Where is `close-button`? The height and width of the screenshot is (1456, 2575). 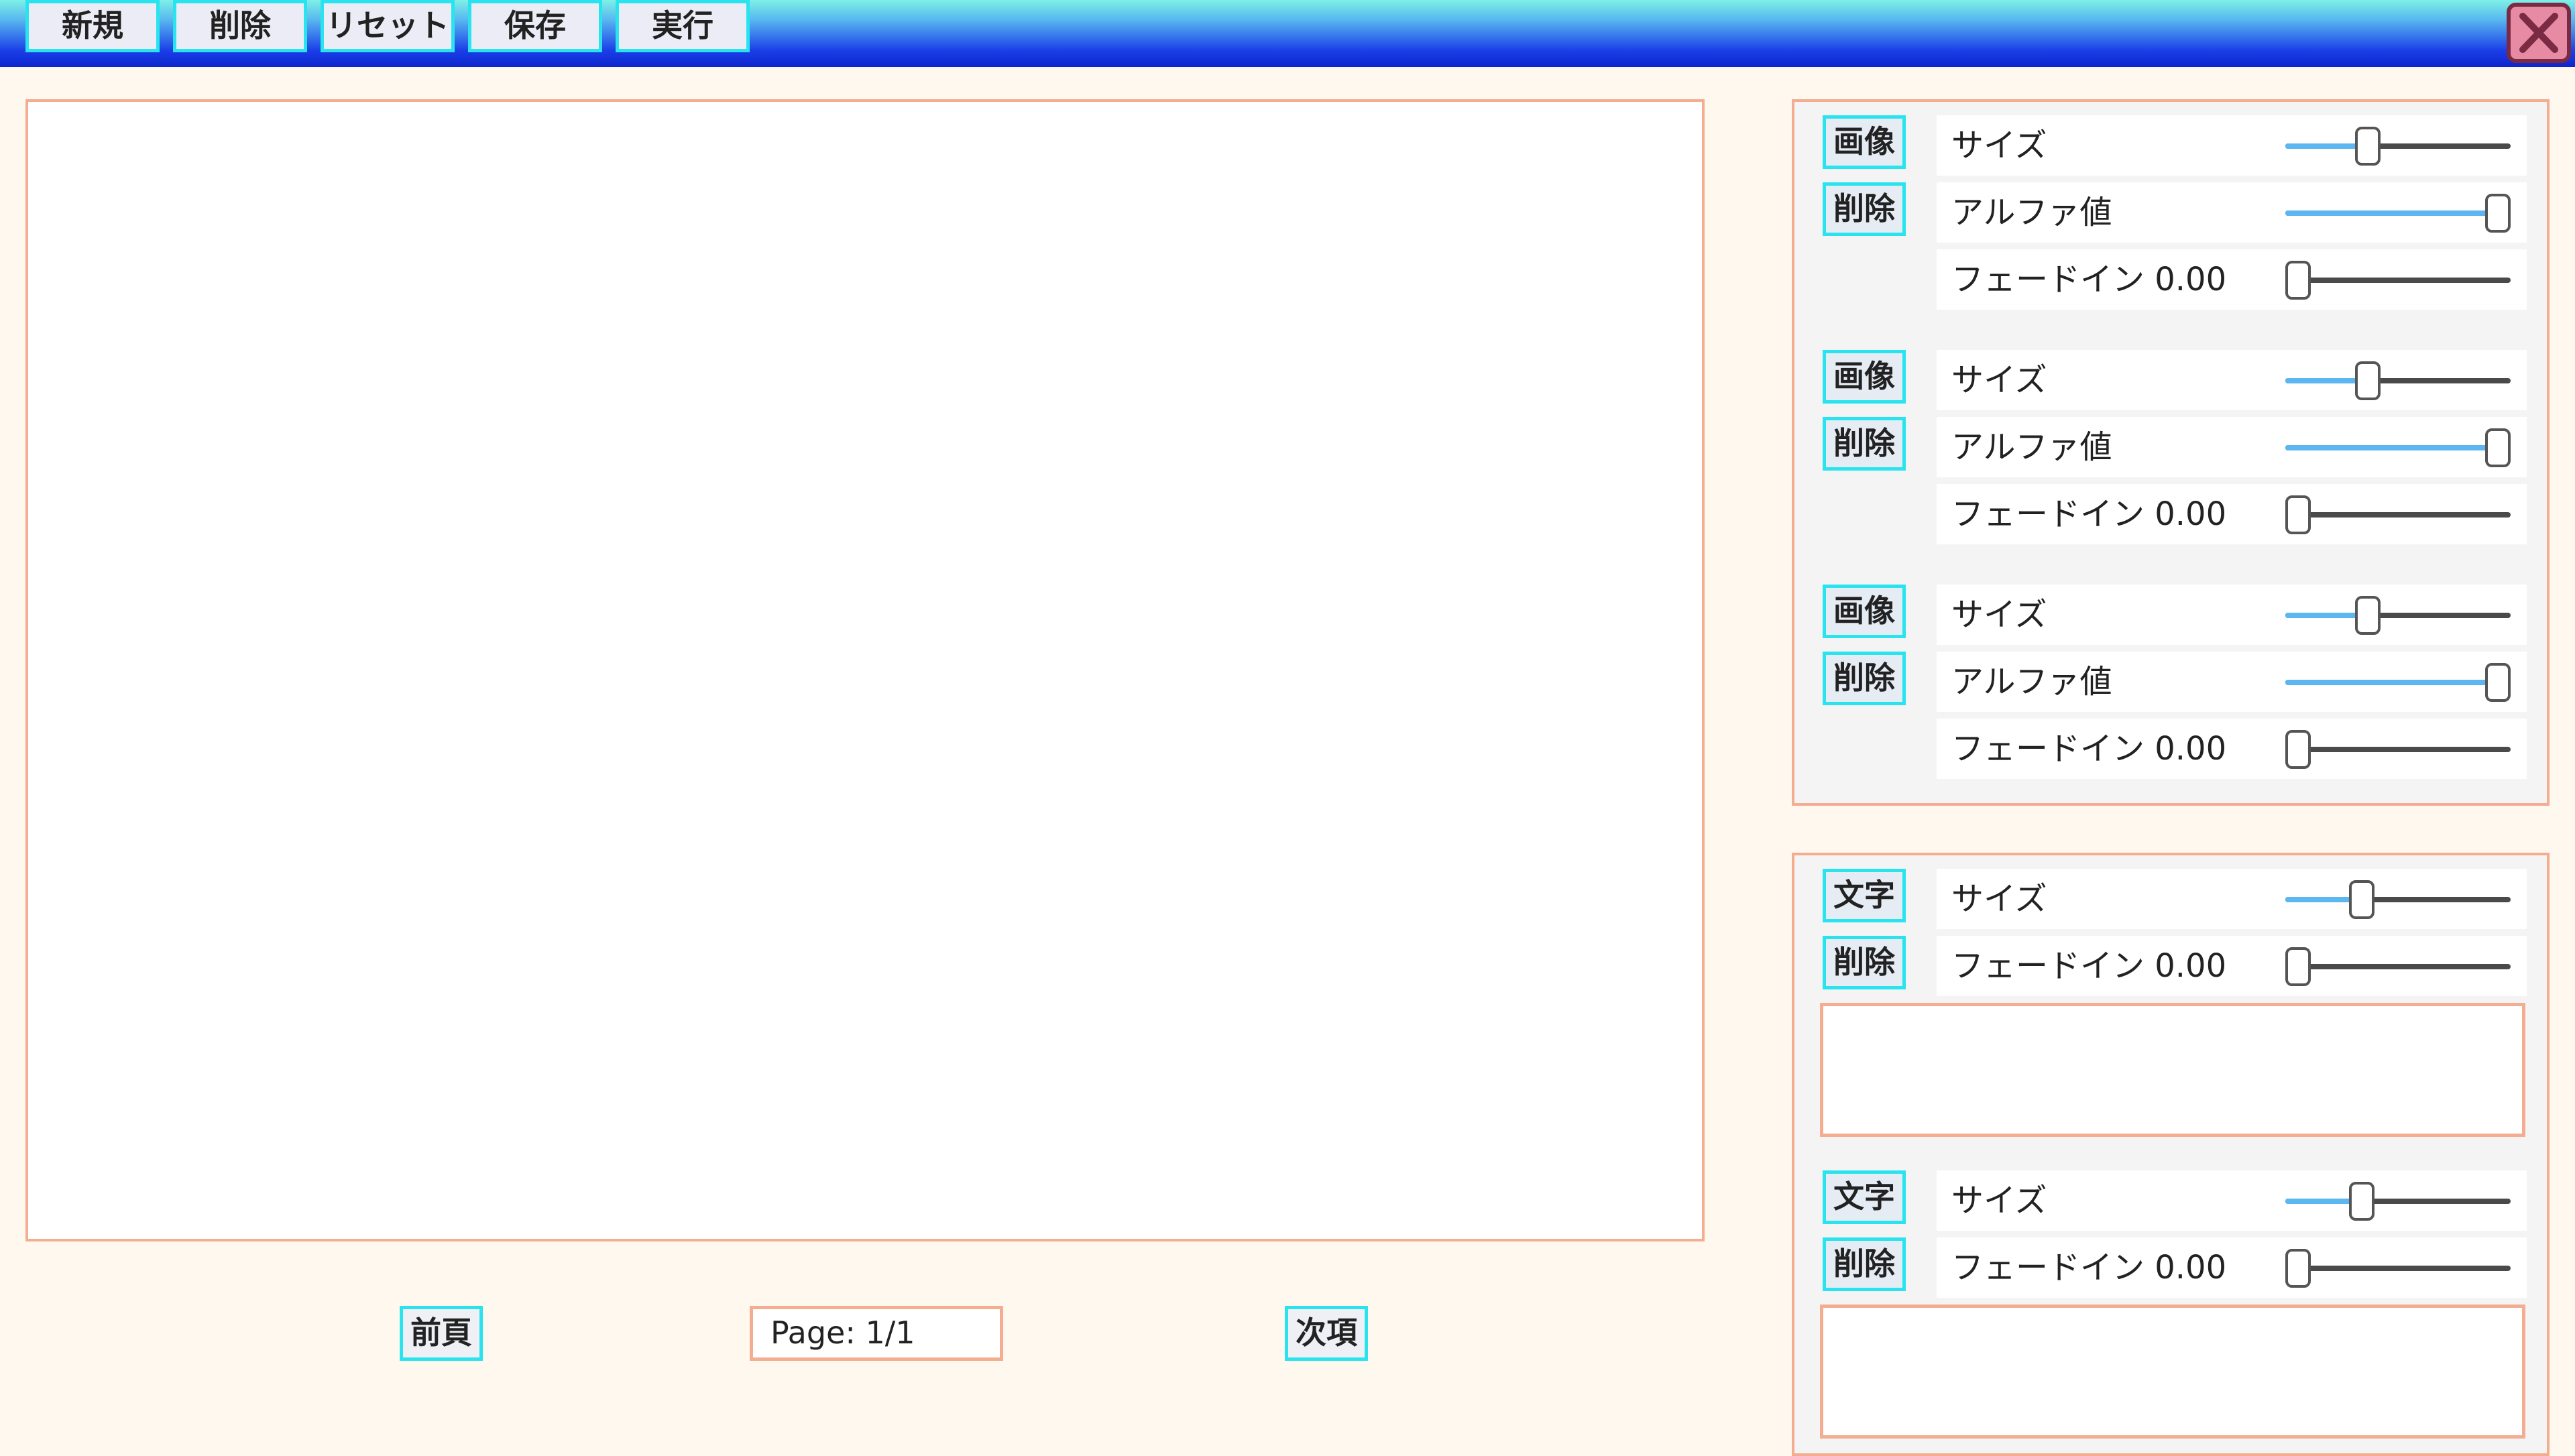 close-button is located at coordinates (2539, 33).